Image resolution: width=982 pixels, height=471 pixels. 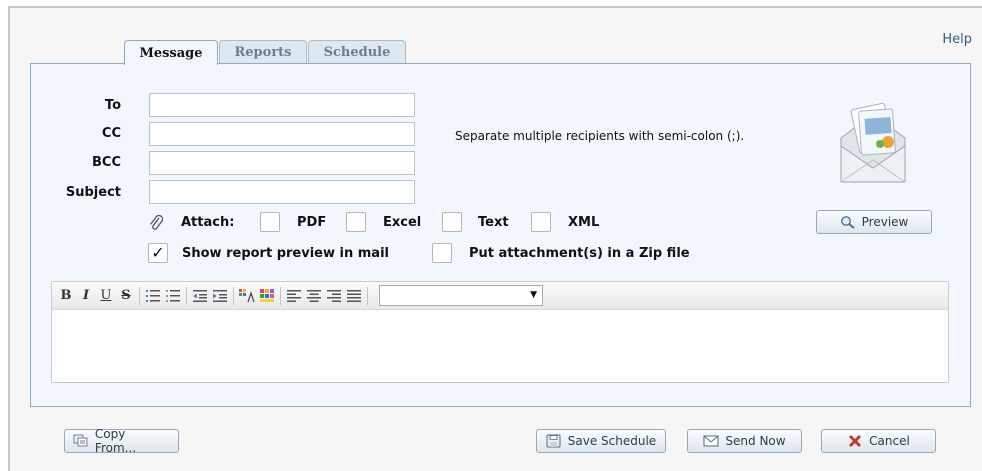 I want to click on bcc-field, so click(x=282, y=163).